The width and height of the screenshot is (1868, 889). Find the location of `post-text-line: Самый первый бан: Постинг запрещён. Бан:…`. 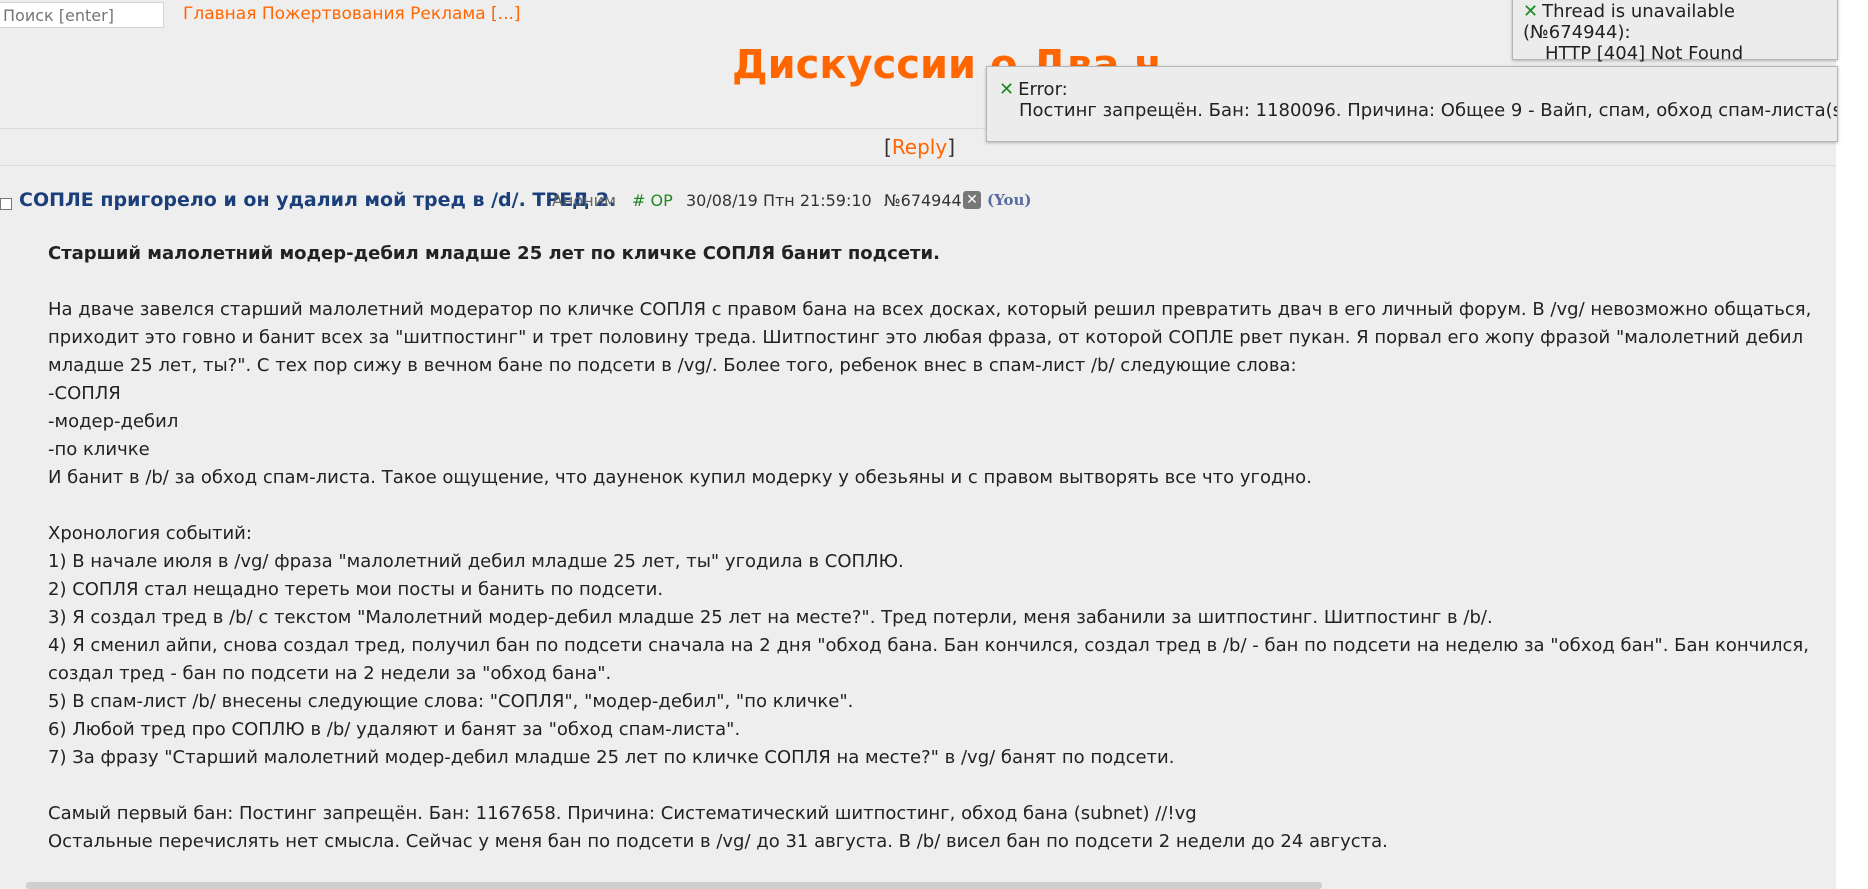

post-text-line: Самый первый бан: Постинг запрещён. Бан:… is located at coordinates (622, 813).